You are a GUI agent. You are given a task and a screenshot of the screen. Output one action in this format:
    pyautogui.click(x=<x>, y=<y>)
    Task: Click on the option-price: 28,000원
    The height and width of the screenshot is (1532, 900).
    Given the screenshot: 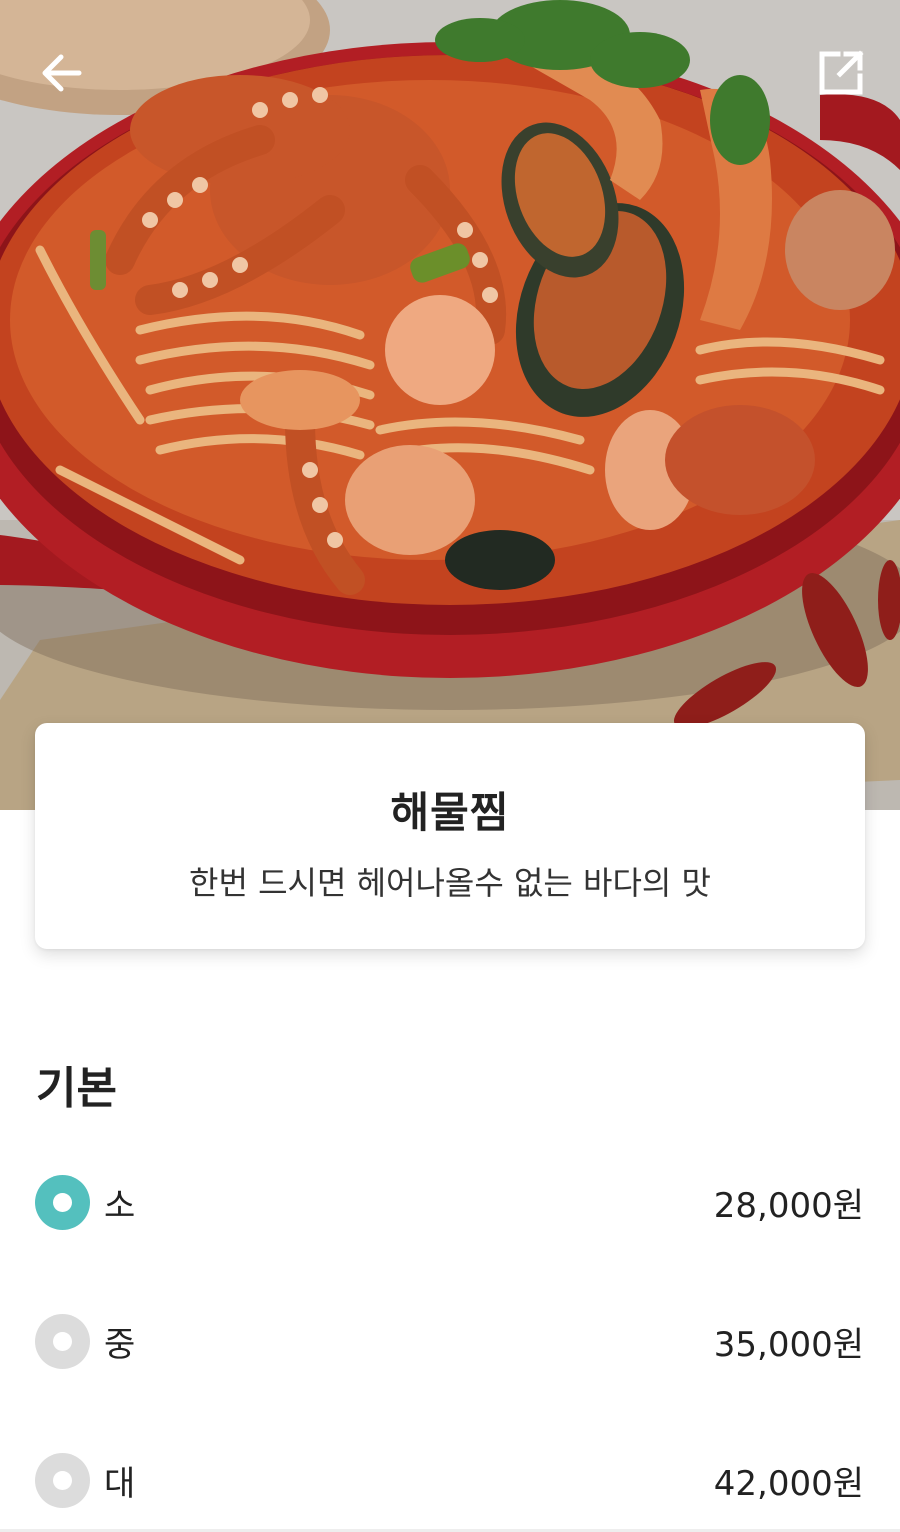 What is the action you would take?
    pyautogui.click(x=788, y=1205)
    